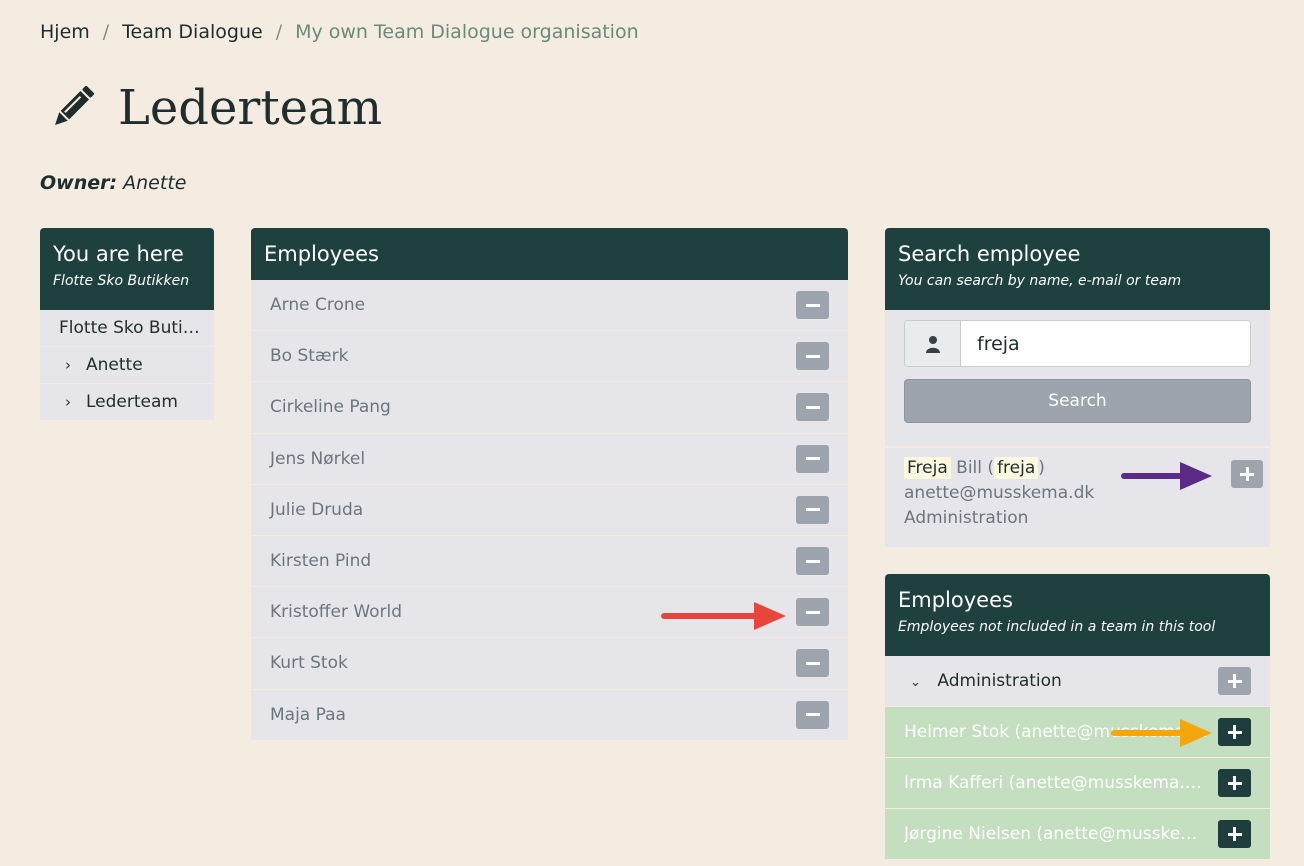 This screenshot has height=866, width=1304. I want to click on location-panel-title: You are here, so click(118, 254).